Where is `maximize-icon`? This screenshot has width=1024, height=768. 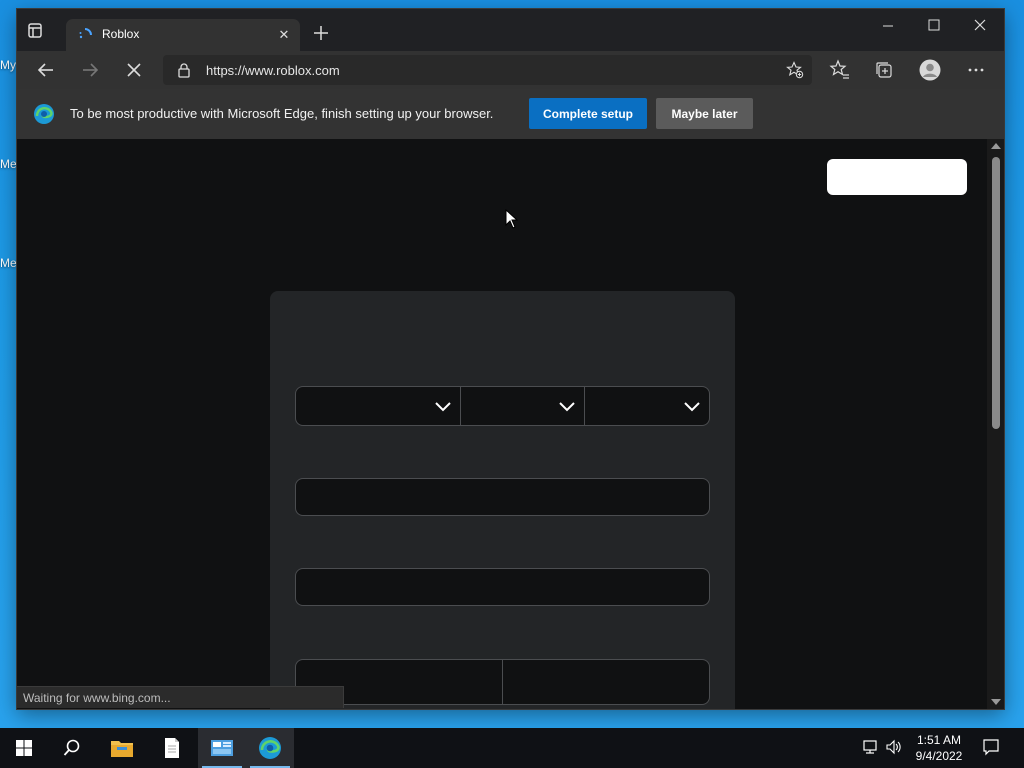 maximize-icon is located at coordinates (934, 26).